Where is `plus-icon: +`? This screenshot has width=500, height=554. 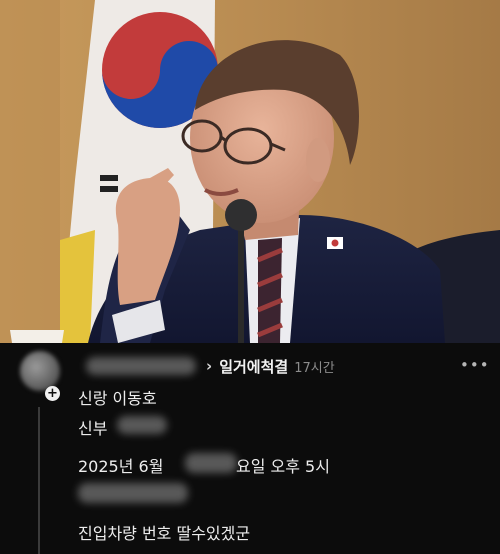
plus-icon: + is located at coordinates (52, 393).